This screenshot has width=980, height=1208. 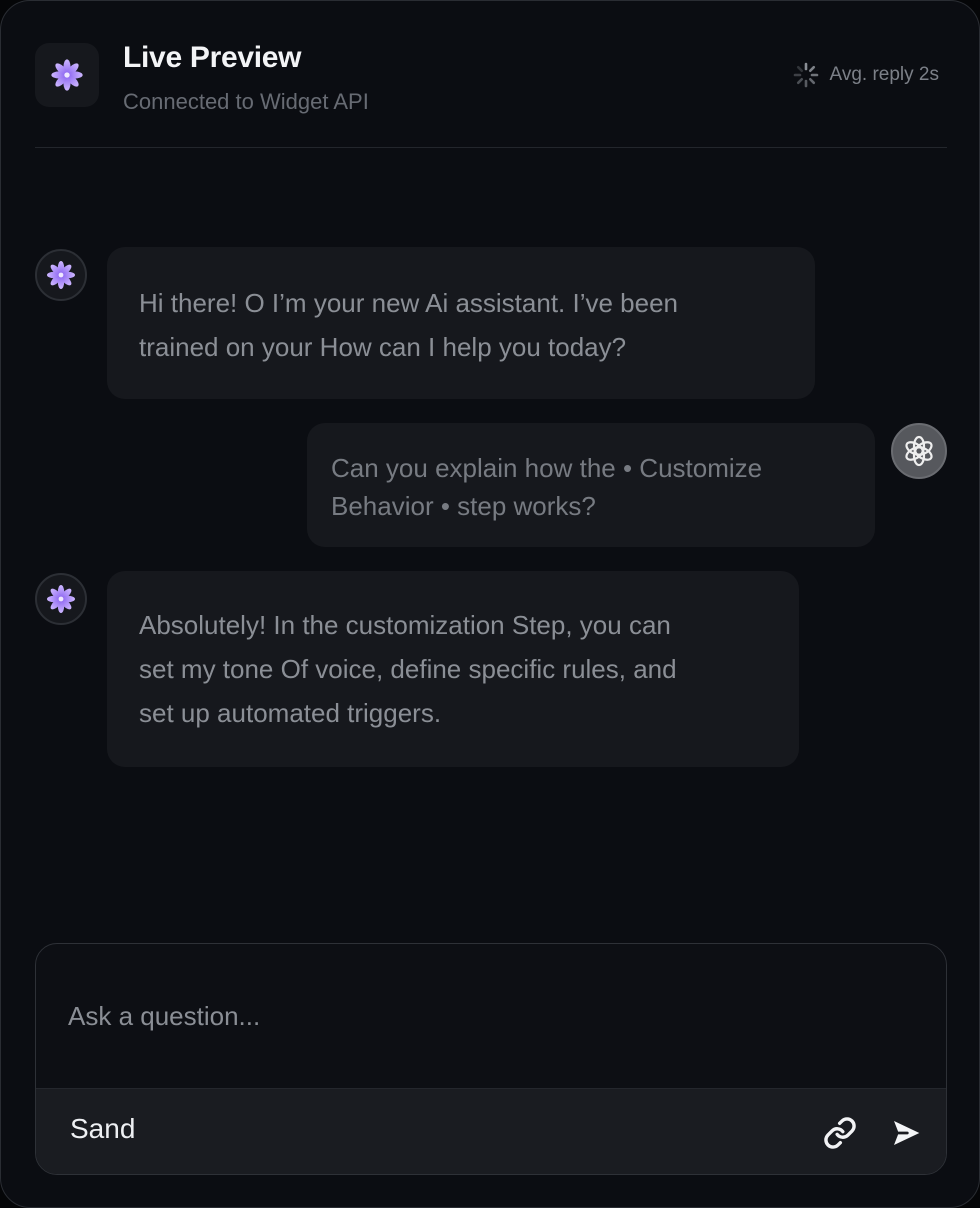 What do you see at coordinates (491, 1131) in the screenshot?
I see `composer-toolbar: Sand` at bounding box center [491, 1131].